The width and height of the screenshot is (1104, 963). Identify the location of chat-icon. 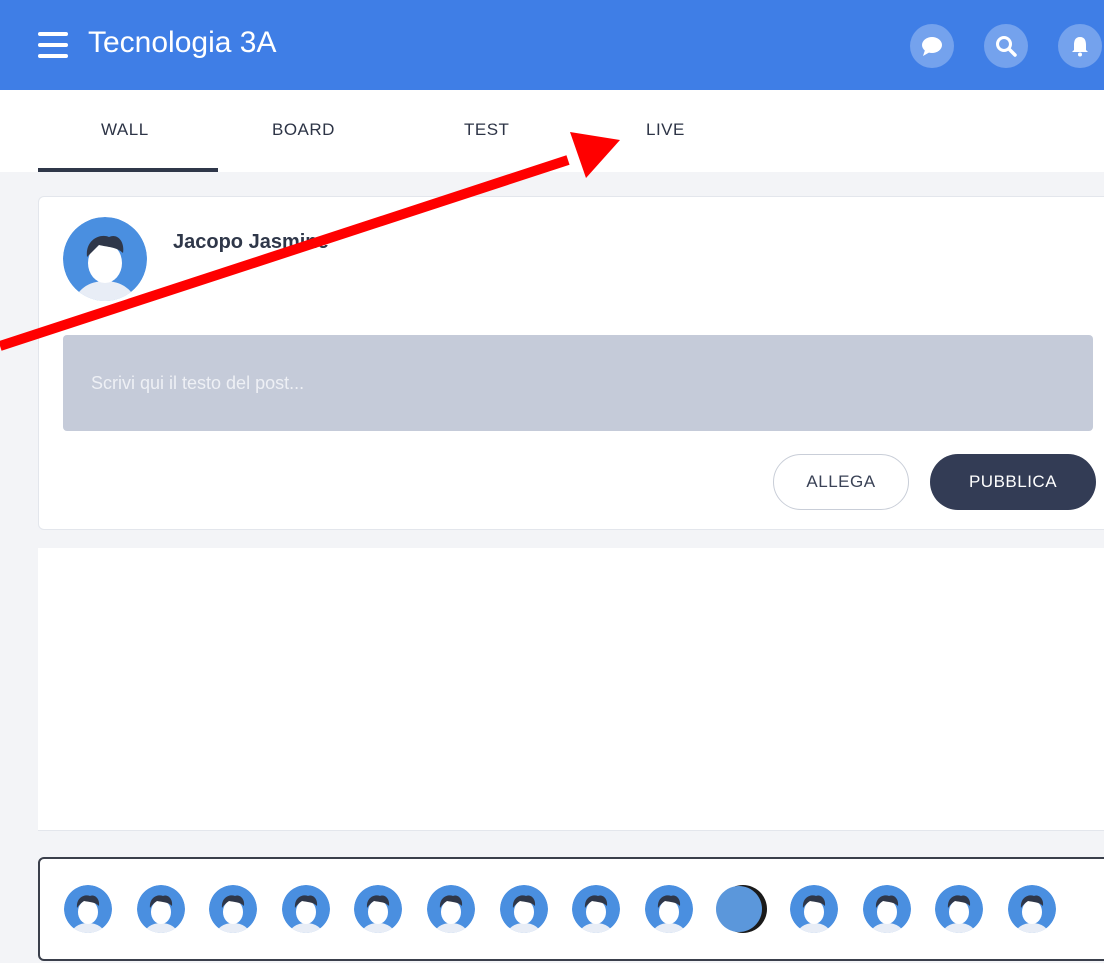
(932, 46).